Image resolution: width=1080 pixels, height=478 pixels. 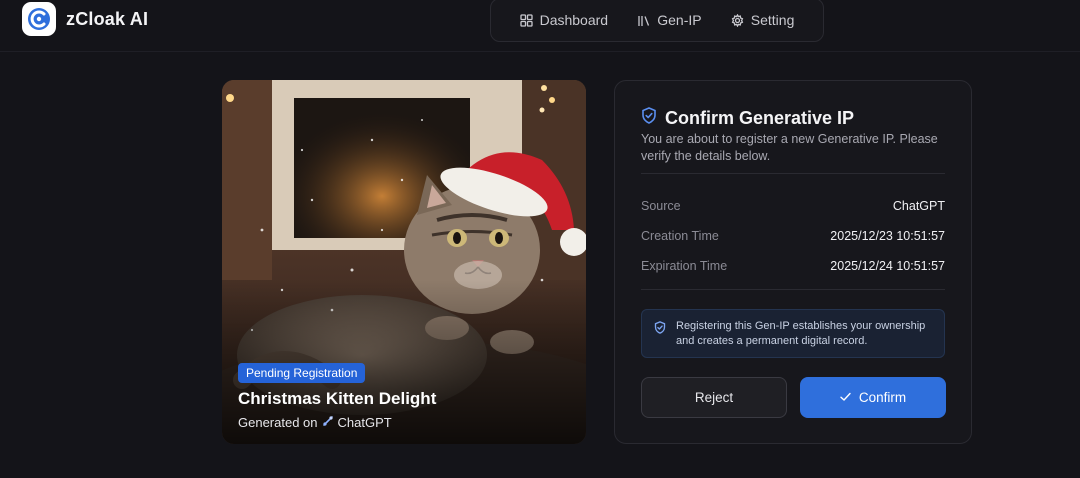 I want to click on confirm-button: Confirm, so click(x=873, y=397).